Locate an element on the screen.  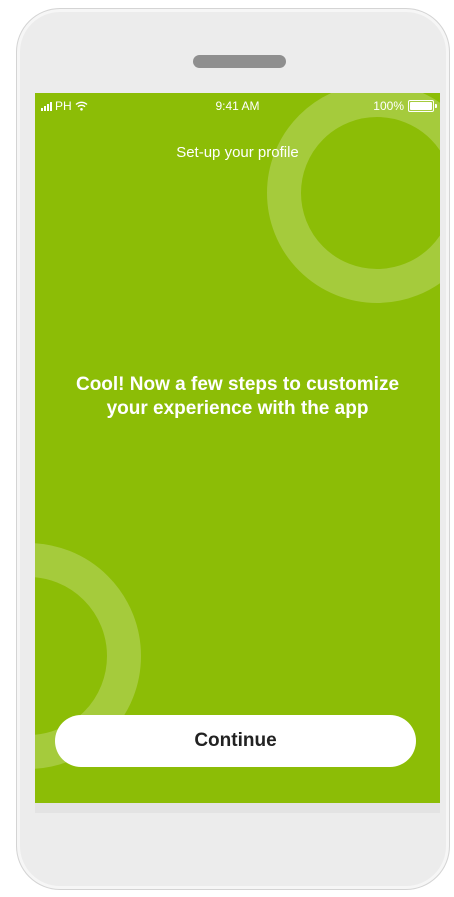
status-bar: PH 9:41 AM 100% is located at coordinates (237, 106).